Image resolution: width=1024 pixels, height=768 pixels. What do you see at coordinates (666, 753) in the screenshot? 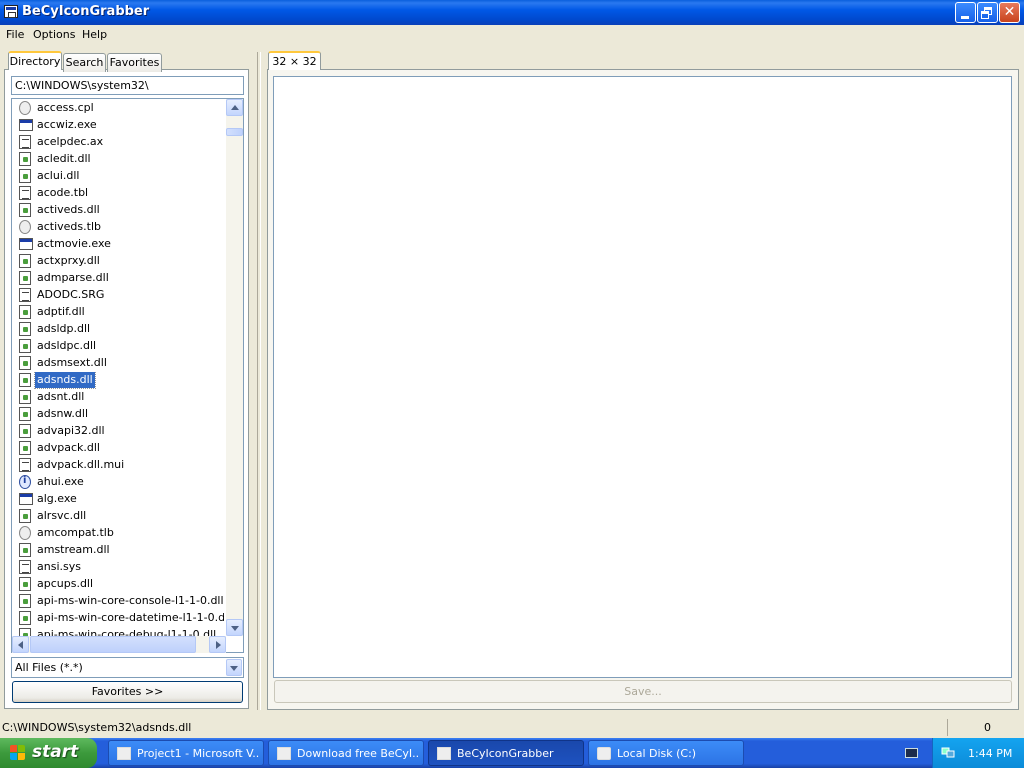
I see `task-local-disk: Local Disk (C:)` at bounding box center [666, 753].